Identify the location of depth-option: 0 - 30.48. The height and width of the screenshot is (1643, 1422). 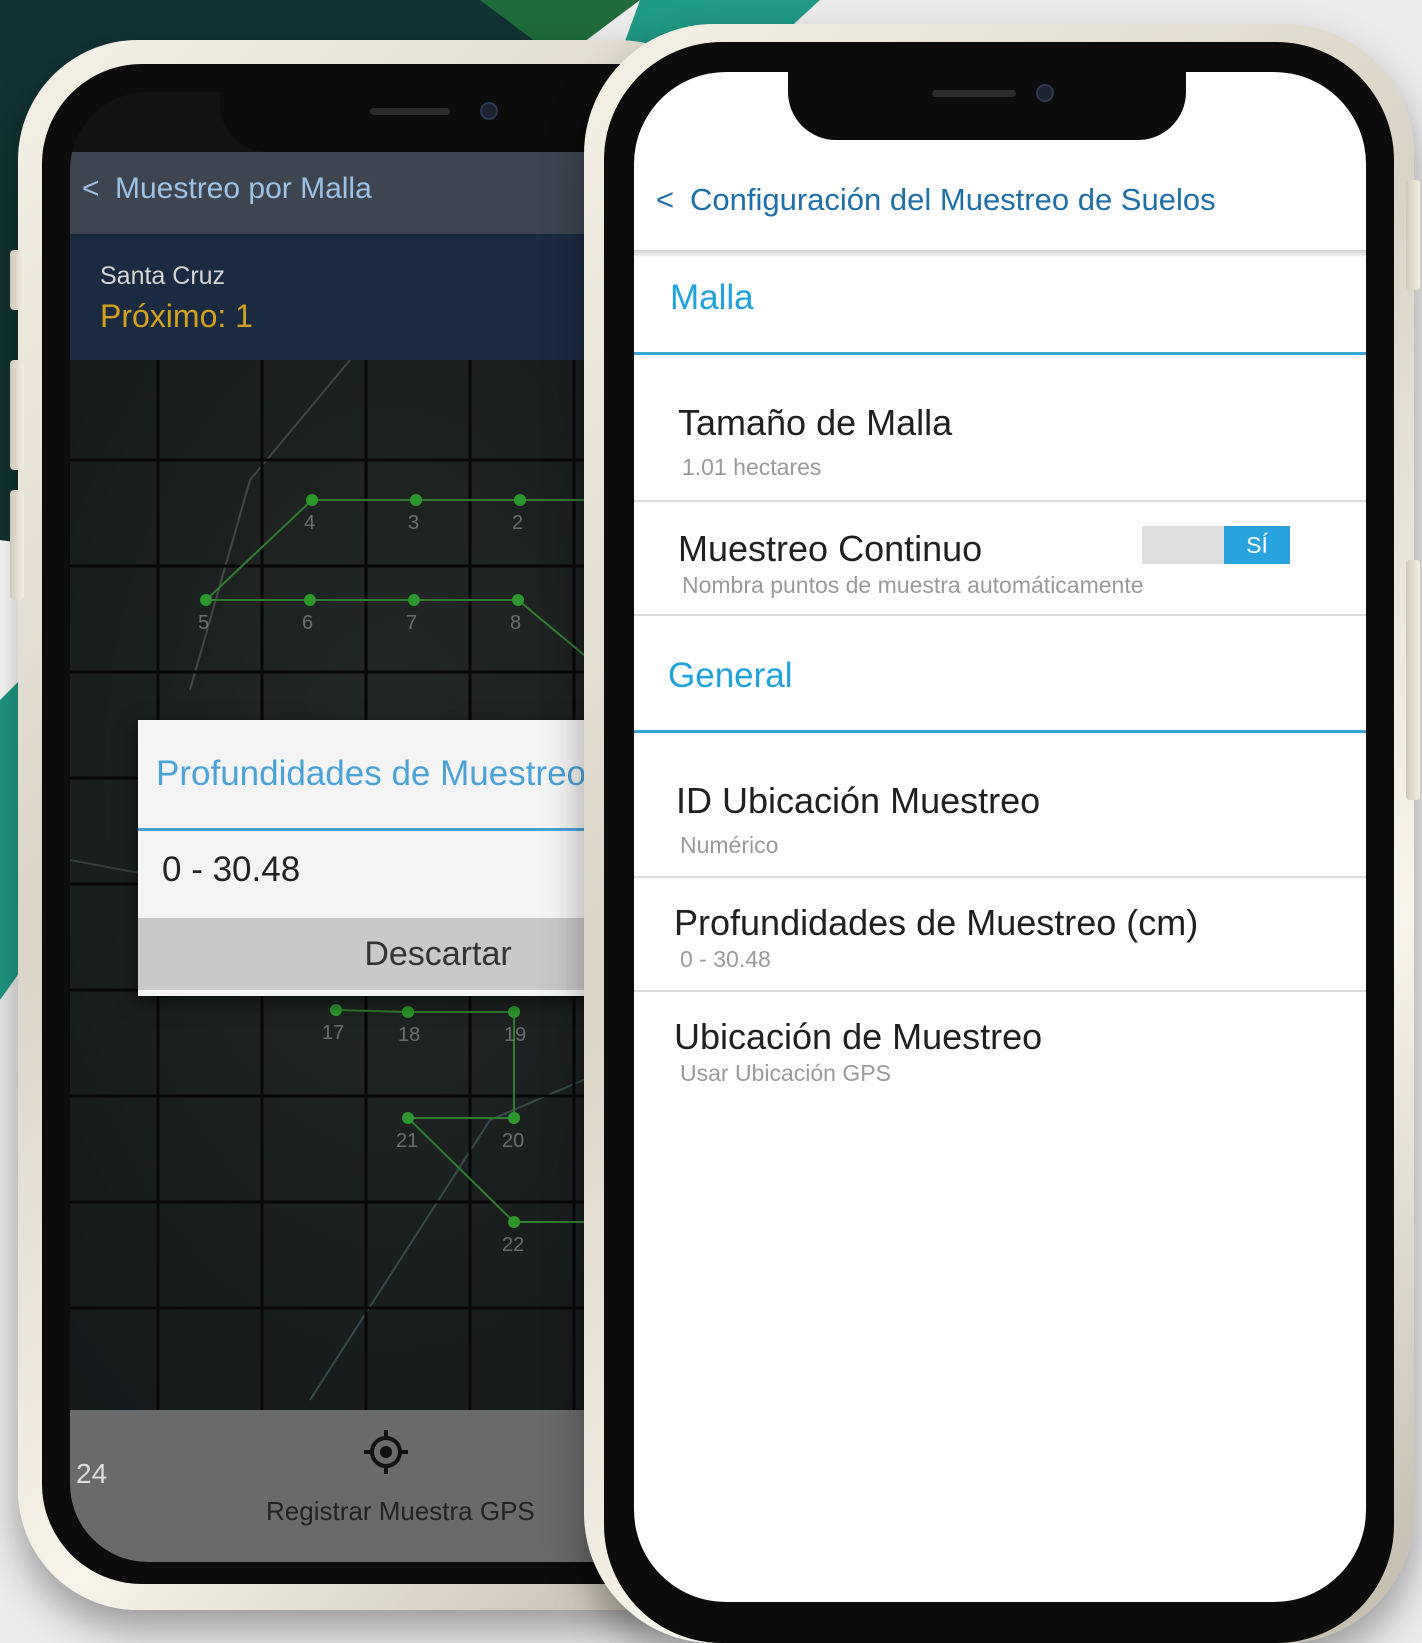
(231, 870).